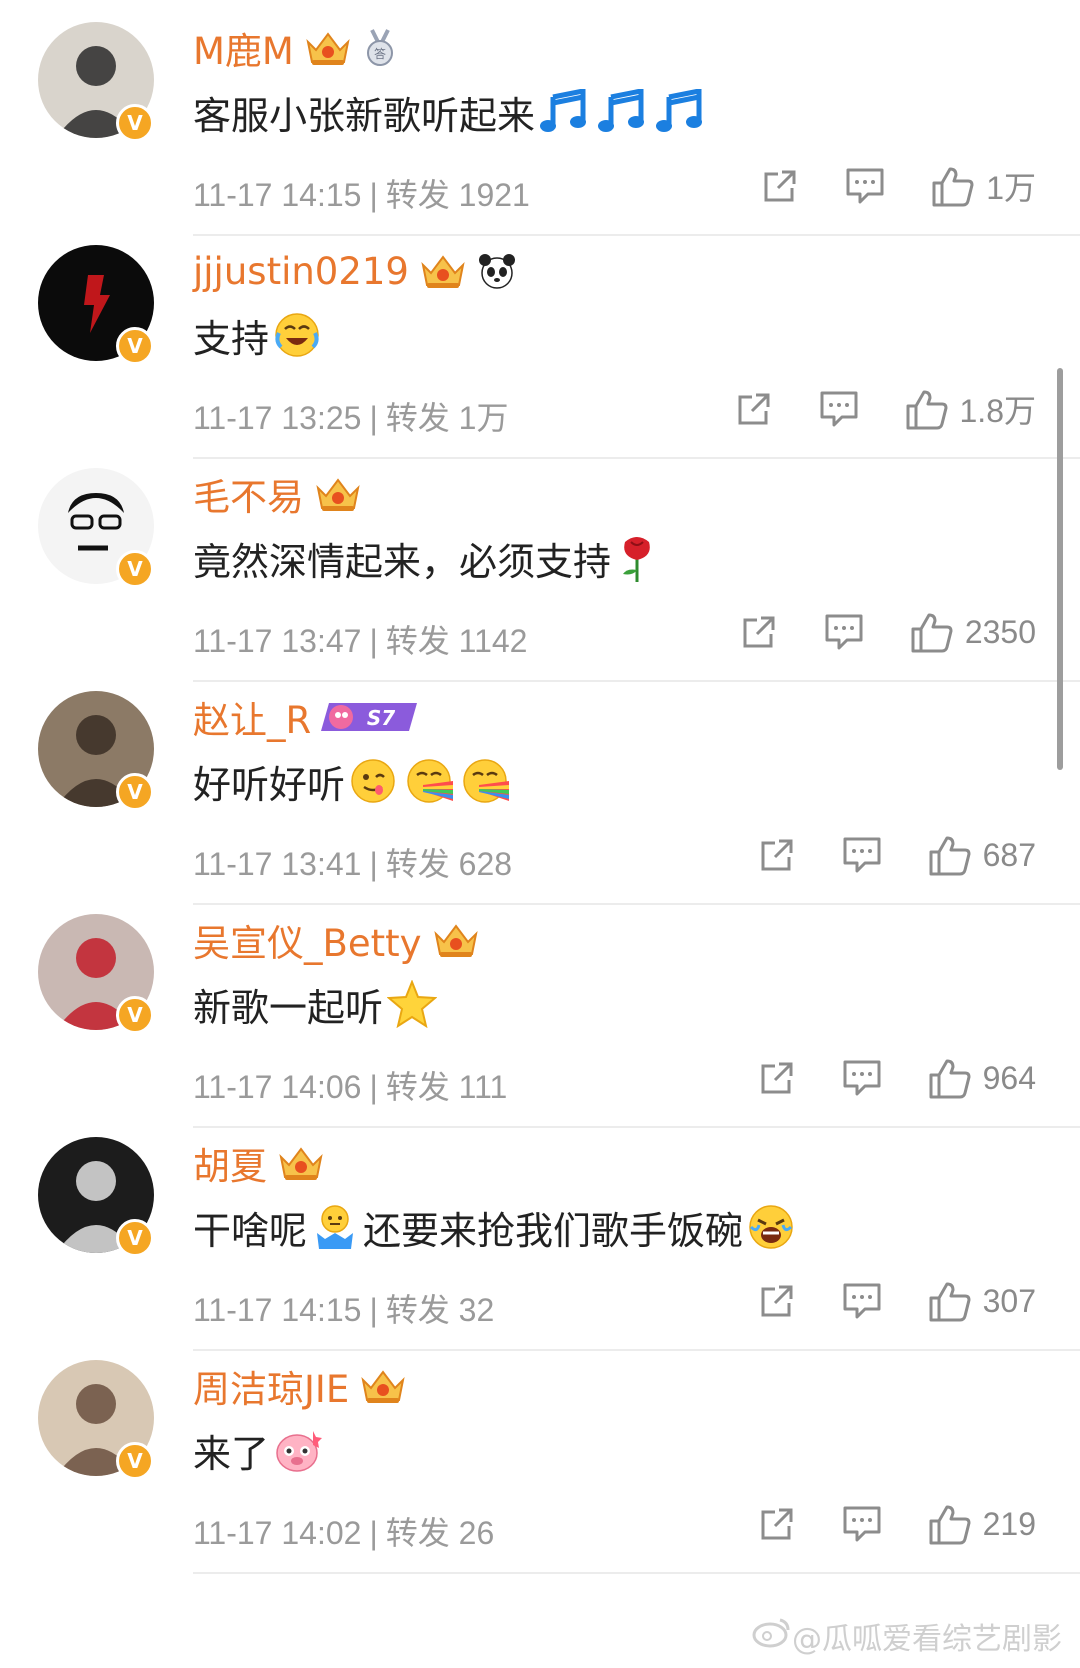 Image resolution: width=1080 pixels, height=1668 pixels. Describe the element at coordinates (896, 1524) in the screenshot. I see `comment-actions: 219` at that location.